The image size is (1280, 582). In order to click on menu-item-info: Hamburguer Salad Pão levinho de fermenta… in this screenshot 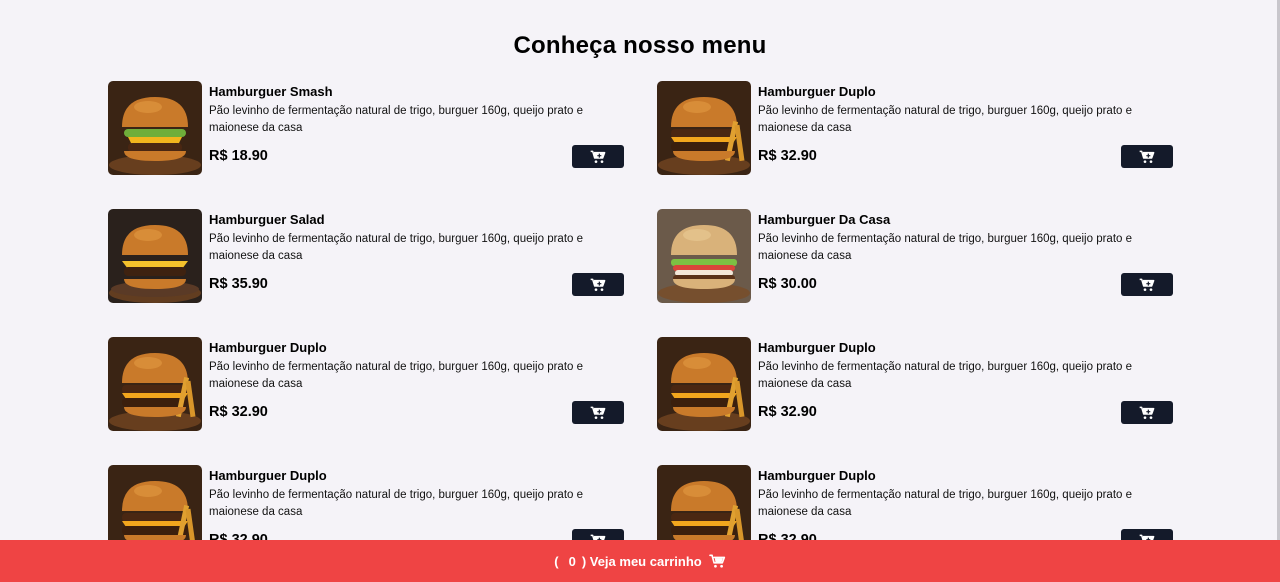, I will do `click(416, 256)`.